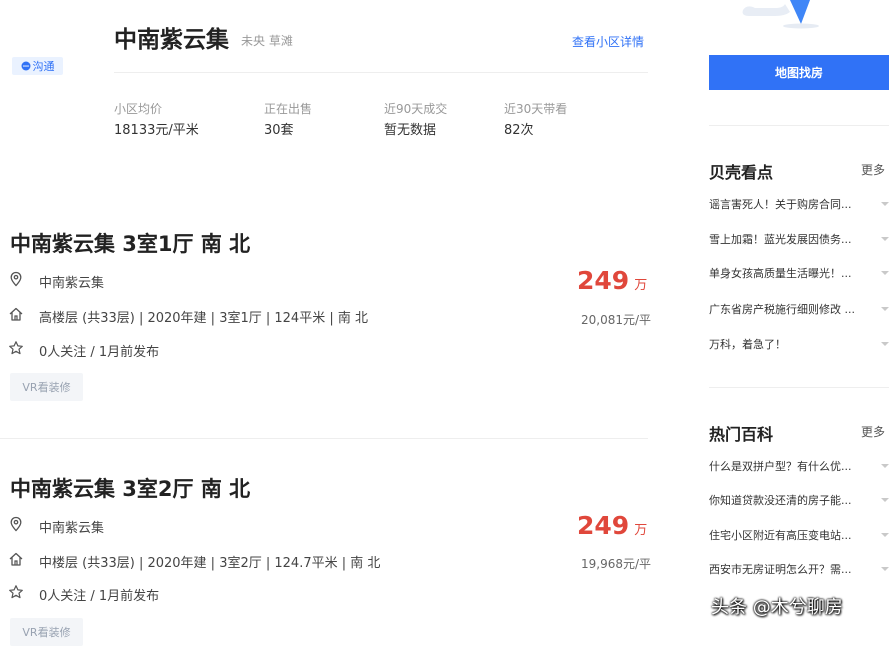 The height and width of the screenshot is (646, 896). Describe the element at coordinates (267, 41) in the screenshot. I see `community-area: 未央 草滩` at that location.